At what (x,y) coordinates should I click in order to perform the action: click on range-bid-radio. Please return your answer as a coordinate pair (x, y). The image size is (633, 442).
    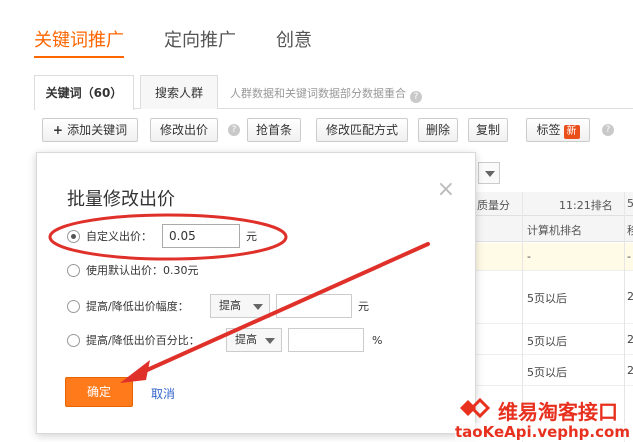
    Looking at the image, I should click on (73, 306).